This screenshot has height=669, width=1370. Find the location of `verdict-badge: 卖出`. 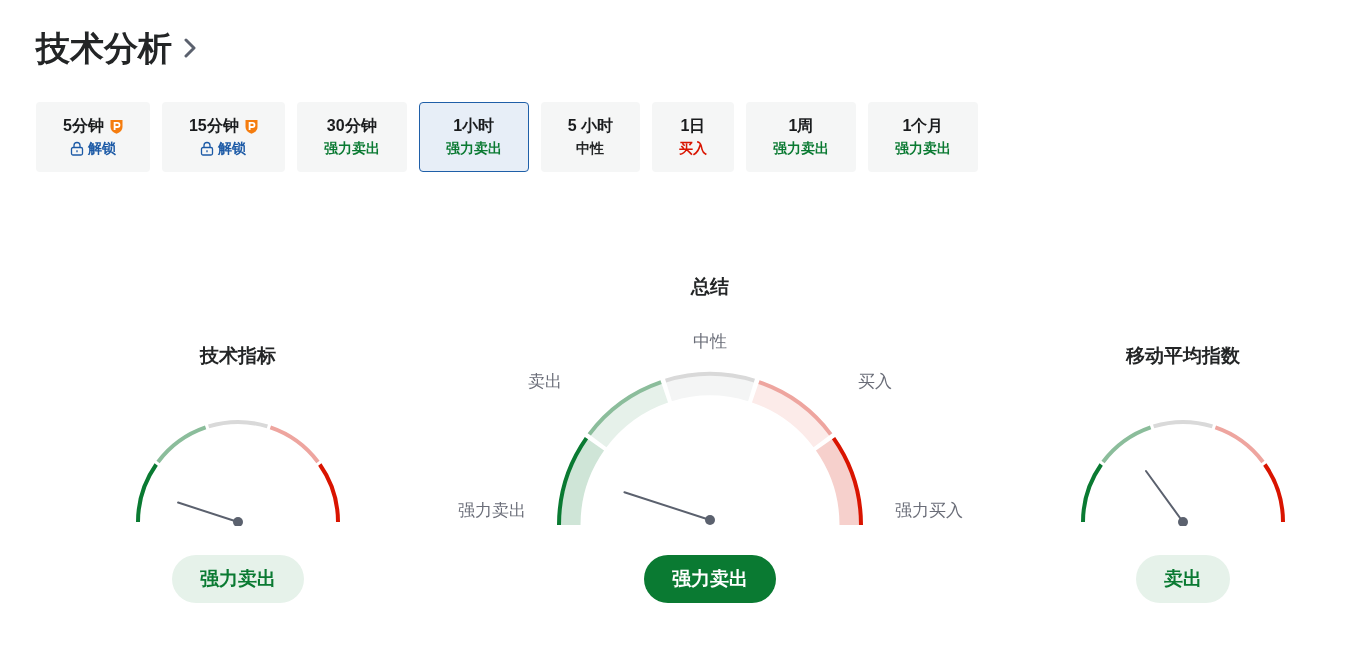

verdict-badge: 卖出 is located at coordinates (1183, 578).